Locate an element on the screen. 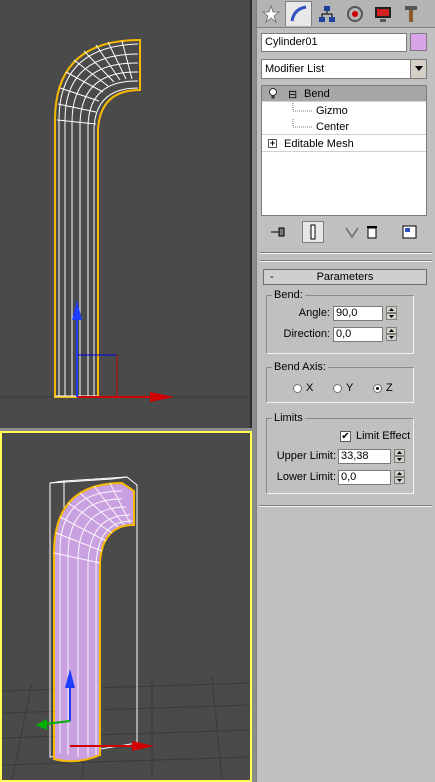 The image size is (435, 782). bend-wireframe is located at coordinates (97, 218).